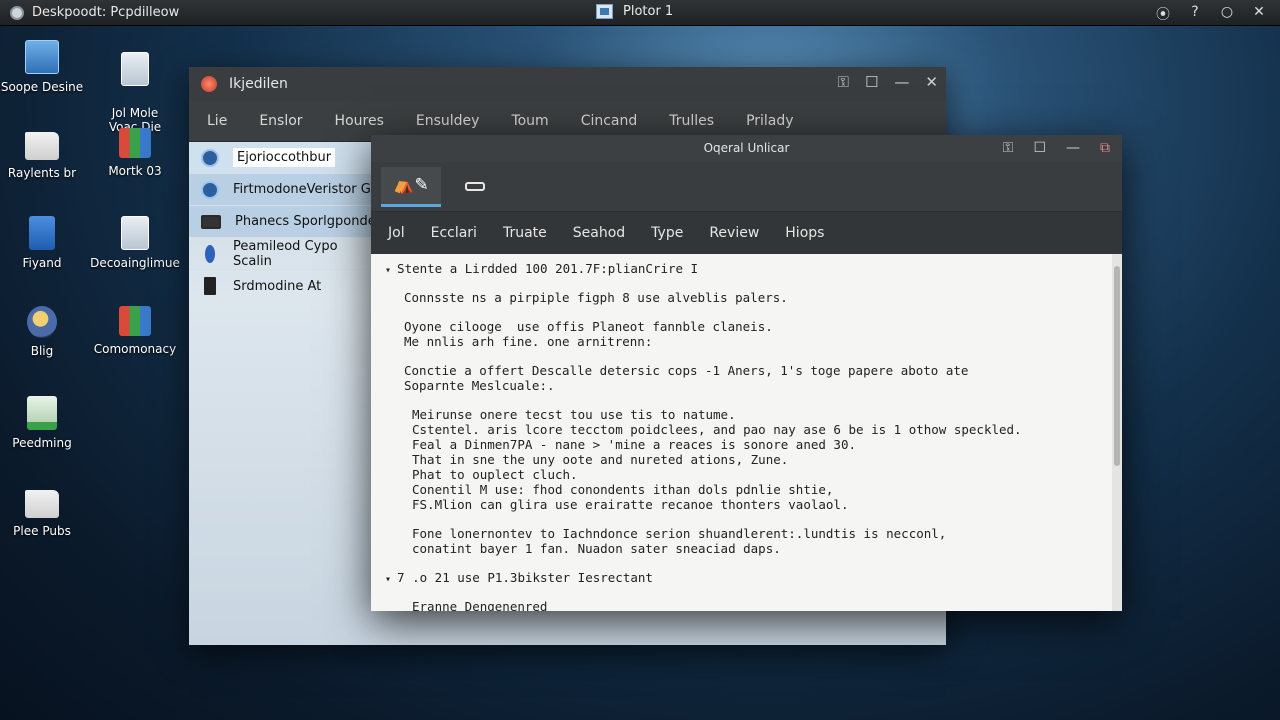 The image size is (1280, 720). I want to click on vertical-scrollbar, so click(1117, 432).